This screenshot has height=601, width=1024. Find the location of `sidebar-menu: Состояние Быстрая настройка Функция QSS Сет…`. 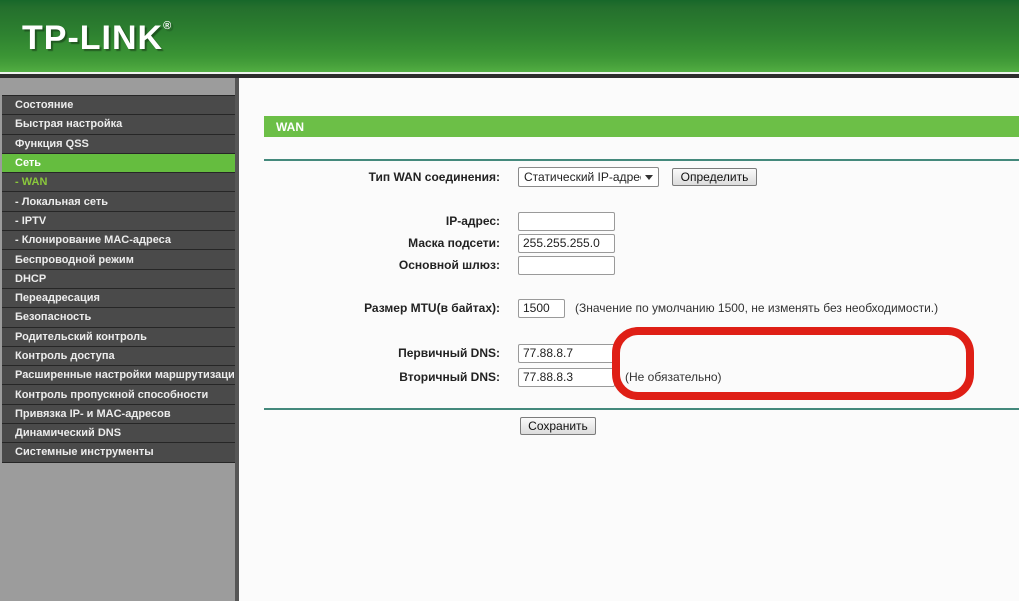

sidebar-menu: Состояние Быстрая настройка Функция QSS Сет… is located at coordinates (118, 279).